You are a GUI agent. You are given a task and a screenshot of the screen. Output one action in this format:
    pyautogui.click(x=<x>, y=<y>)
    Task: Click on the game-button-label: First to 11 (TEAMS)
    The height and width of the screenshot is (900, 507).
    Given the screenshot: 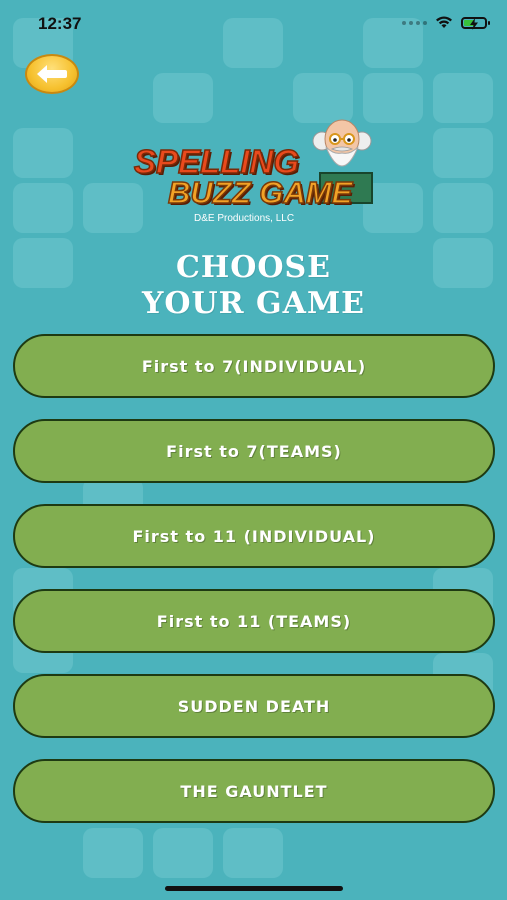 What is the action you would take?
    pyautogui.click(x=254, y=621)
    